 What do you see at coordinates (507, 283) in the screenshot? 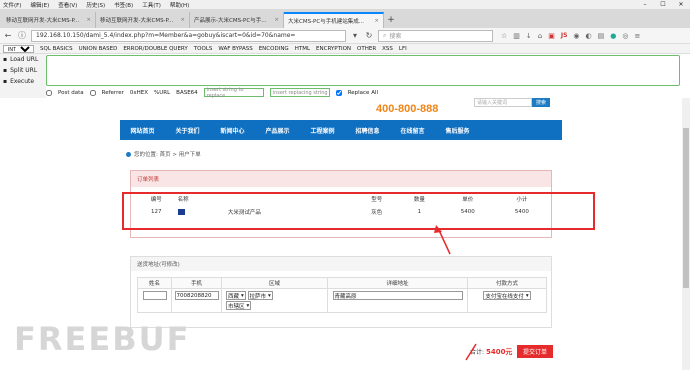
I see `col-payment: 付款方式` at bounding box center [507, 283].